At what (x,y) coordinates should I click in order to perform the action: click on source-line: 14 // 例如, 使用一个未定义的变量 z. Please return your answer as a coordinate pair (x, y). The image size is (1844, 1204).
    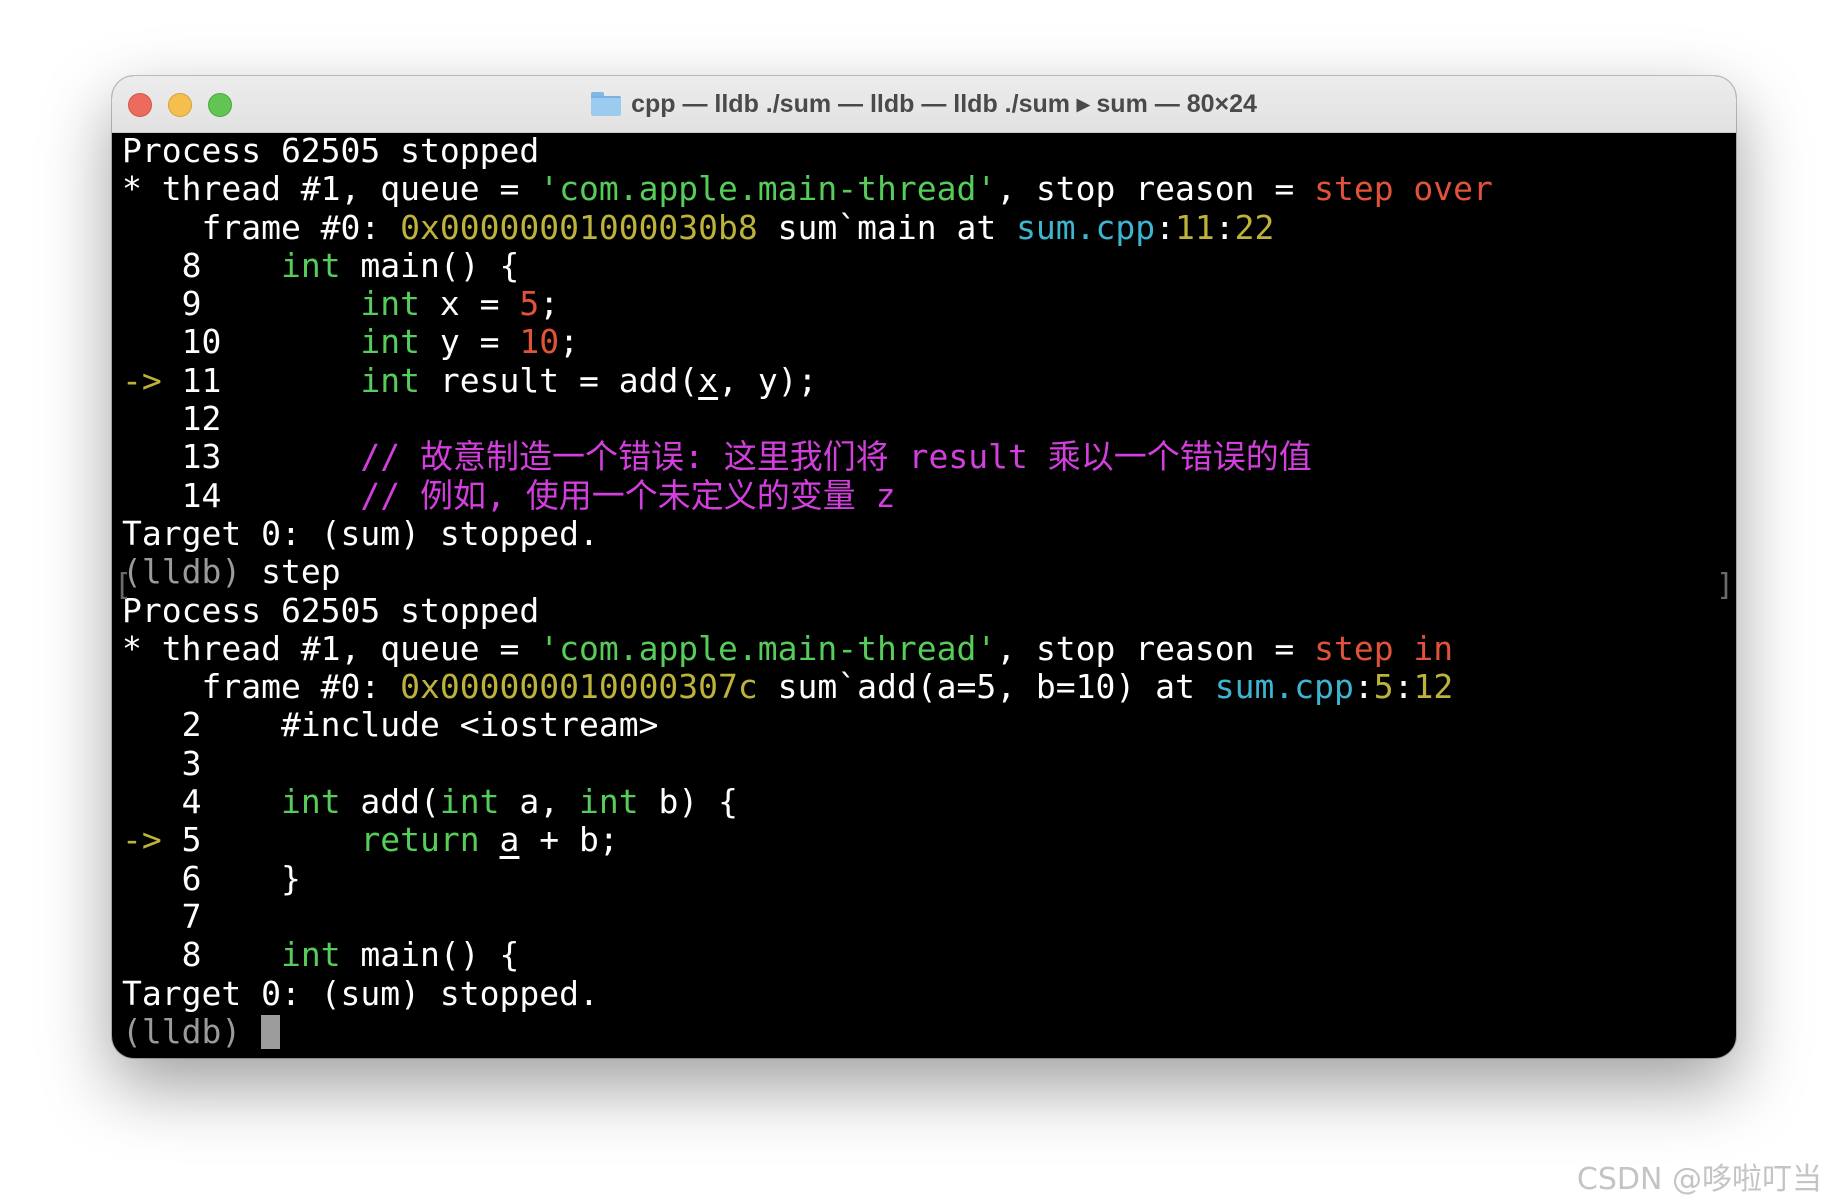
    Looking at the image, I should click on (509, 495).